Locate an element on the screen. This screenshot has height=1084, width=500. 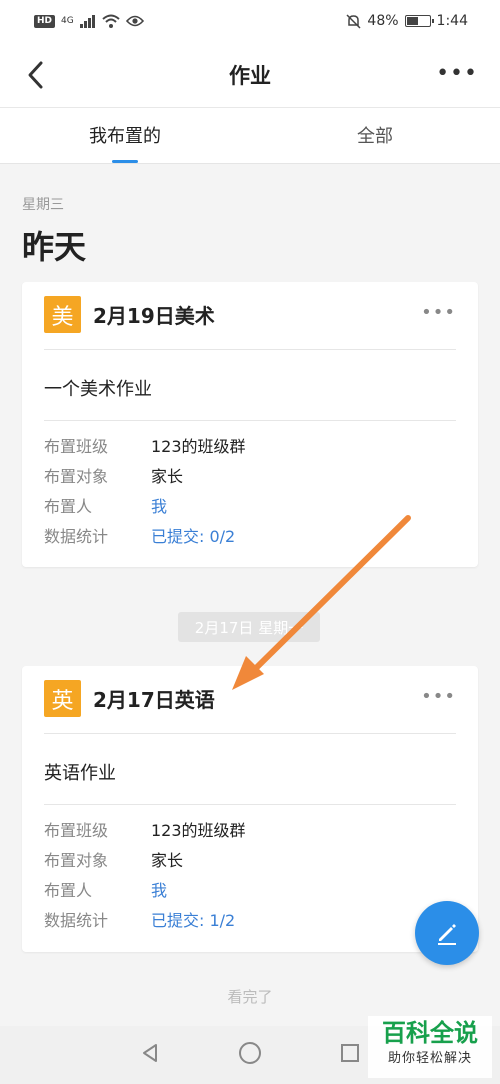
clock: 1:44 is located at coordinates (452, 21).